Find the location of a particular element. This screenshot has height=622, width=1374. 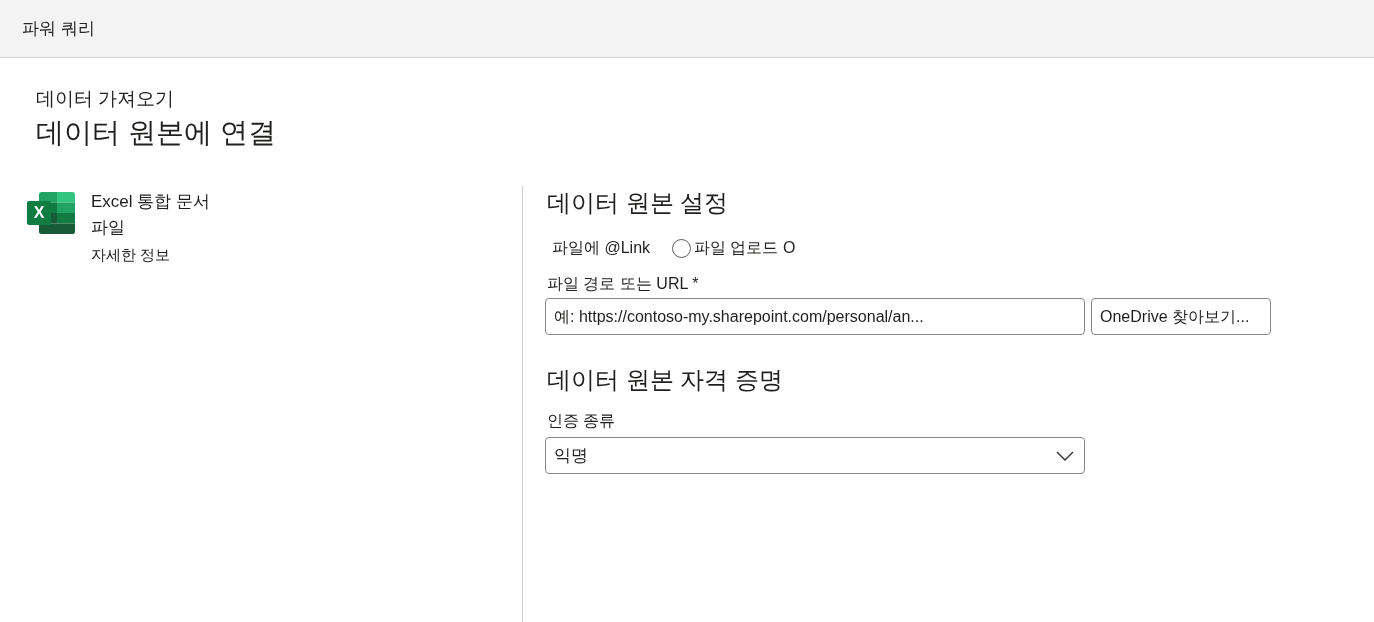

section-heading: 데이터 원본 자격 증명 is located at coordinates (665, 380).